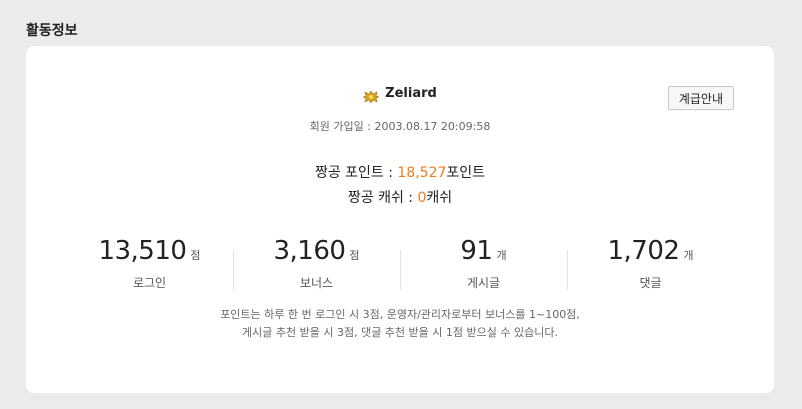 This screenshot has height=409, width=802. Describe the element at coordinates (501, 255) in the screenshot. I see `stat-posts-unit: 개` at that location.